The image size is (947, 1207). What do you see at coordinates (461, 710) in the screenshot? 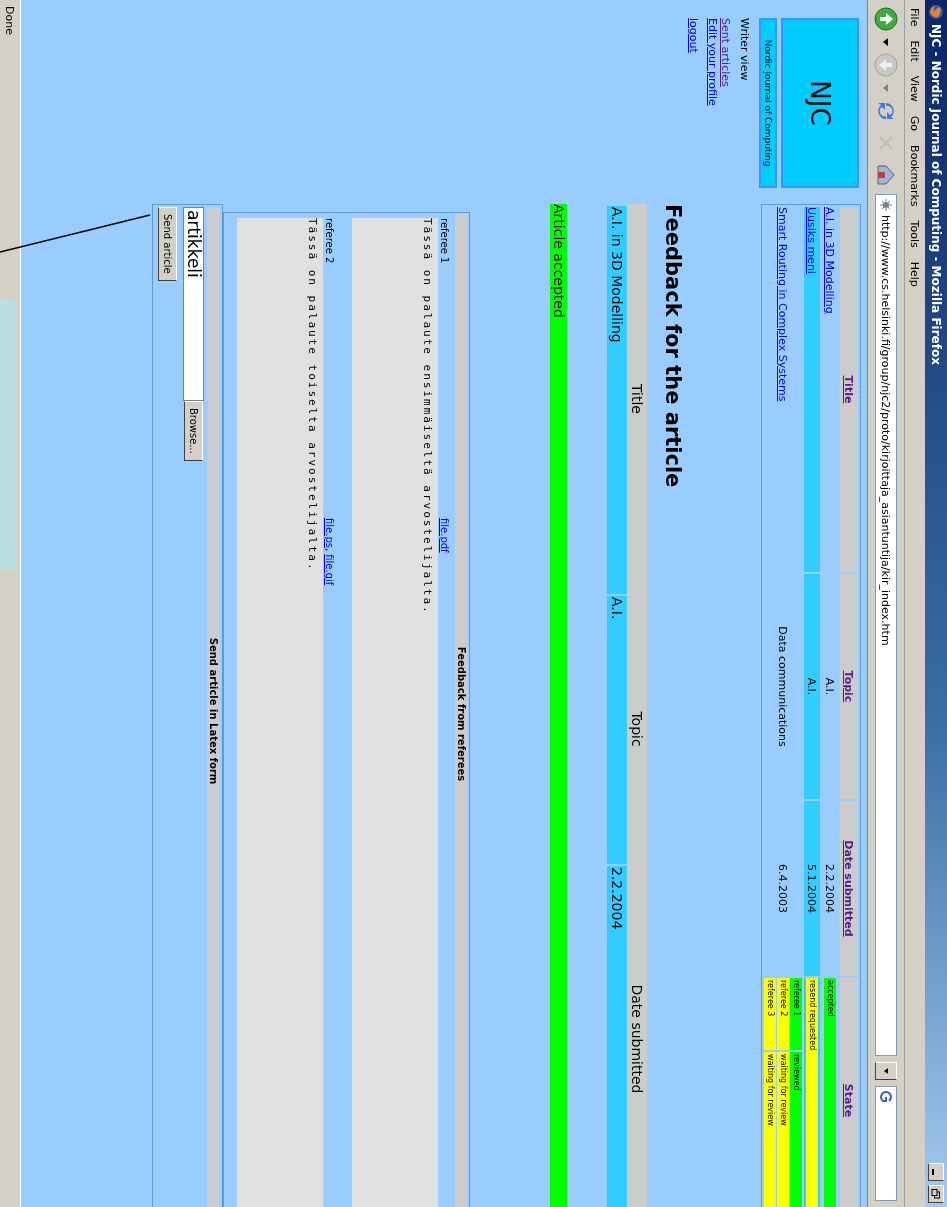
I see `panel-title: Feedback from referees` at bounding box center [461, 710].